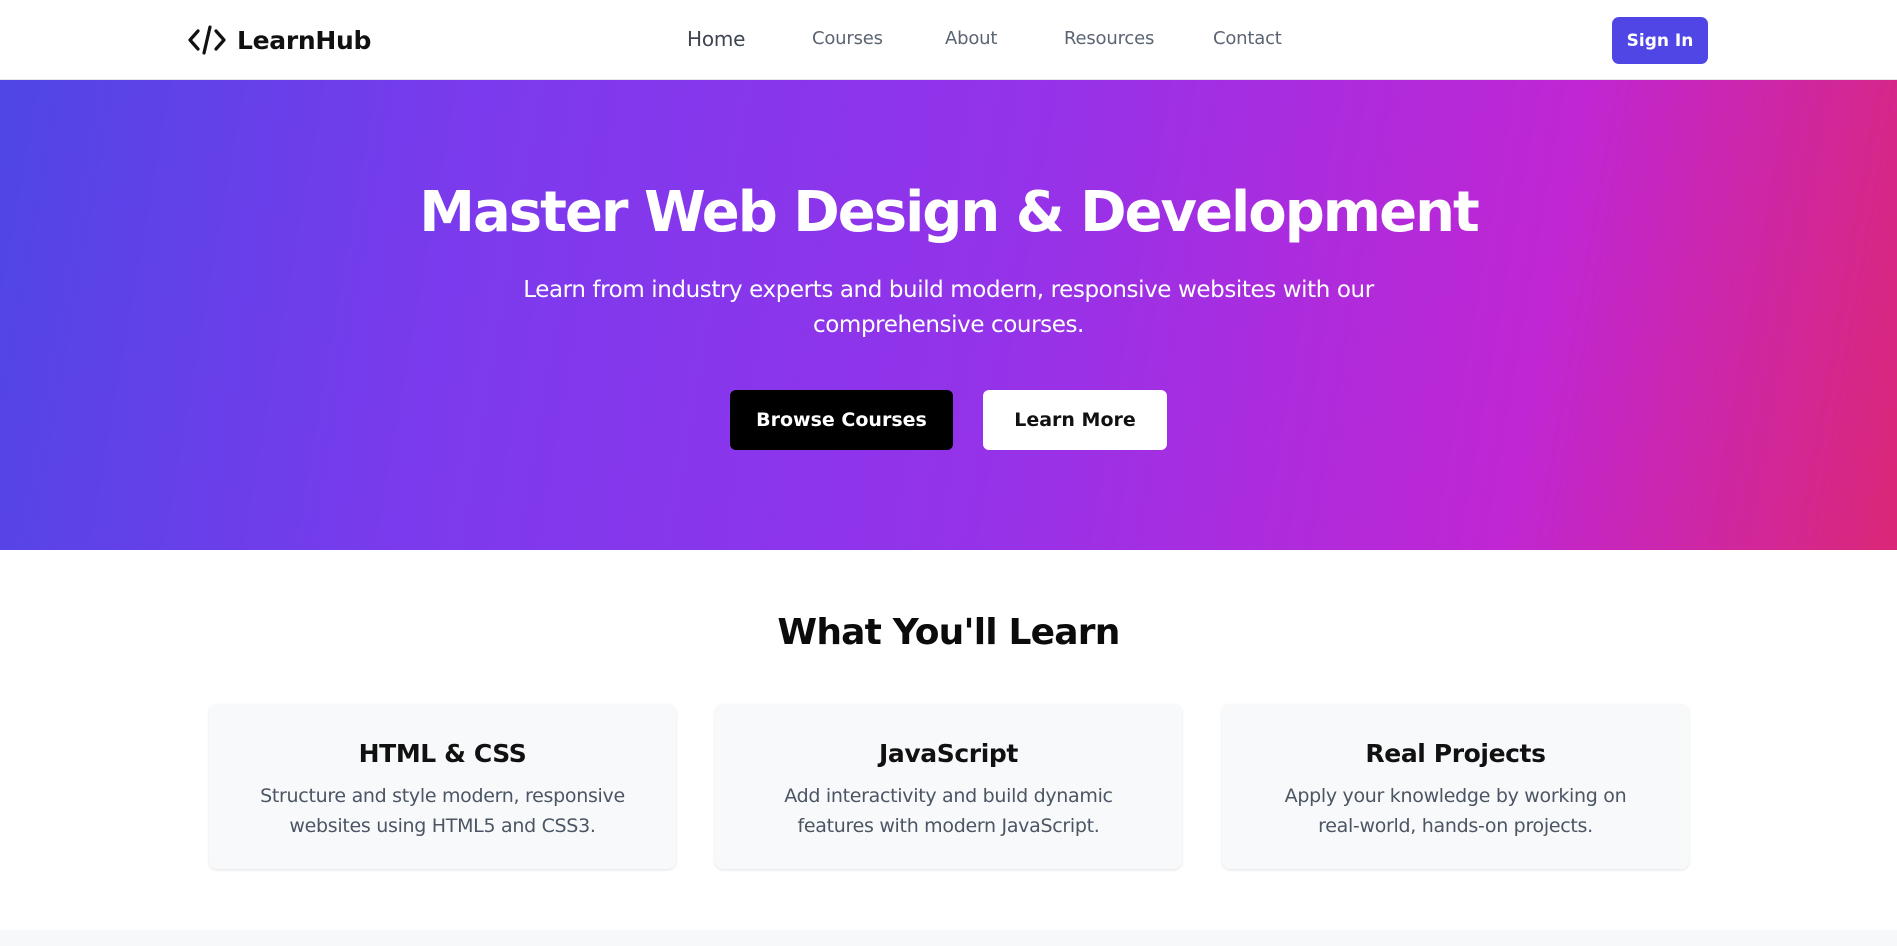 The image size is (1897, 946). I want to click on code-brackets-icon, so click(207, 40).